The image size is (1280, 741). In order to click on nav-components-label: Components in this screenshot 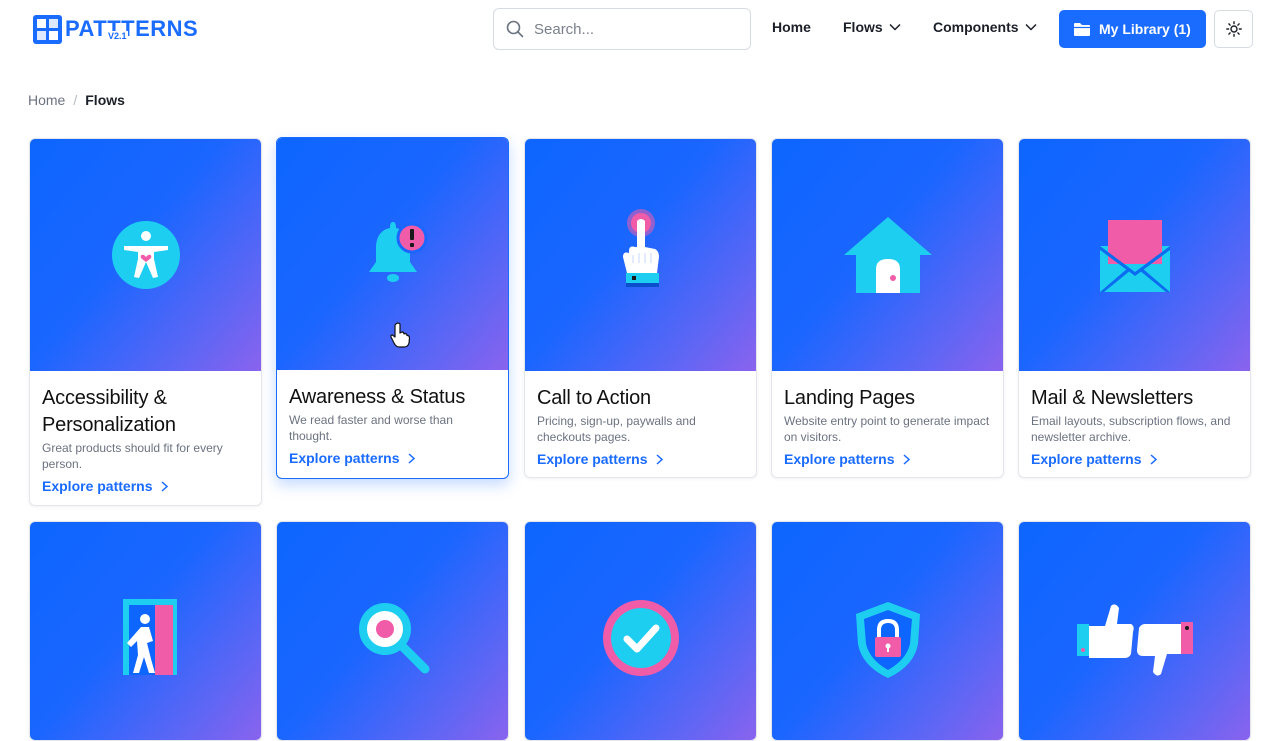, I will do `click(976, 27)`.